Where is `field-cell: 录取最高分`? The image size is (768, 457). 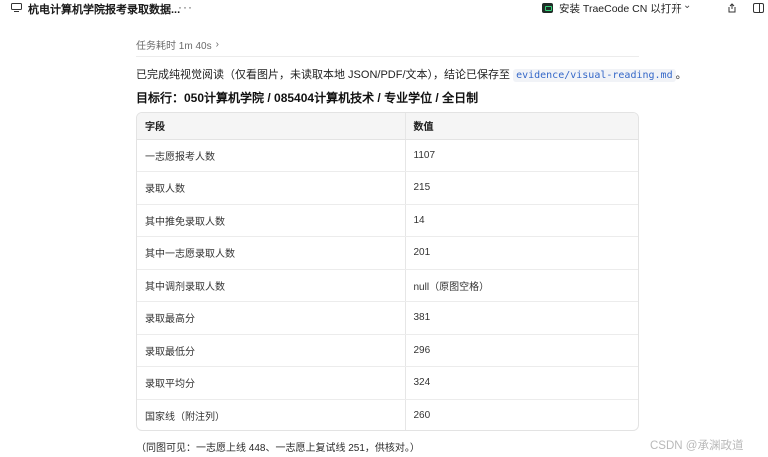
field-cell: 录取最高分 is located at coordinates (271, 318).